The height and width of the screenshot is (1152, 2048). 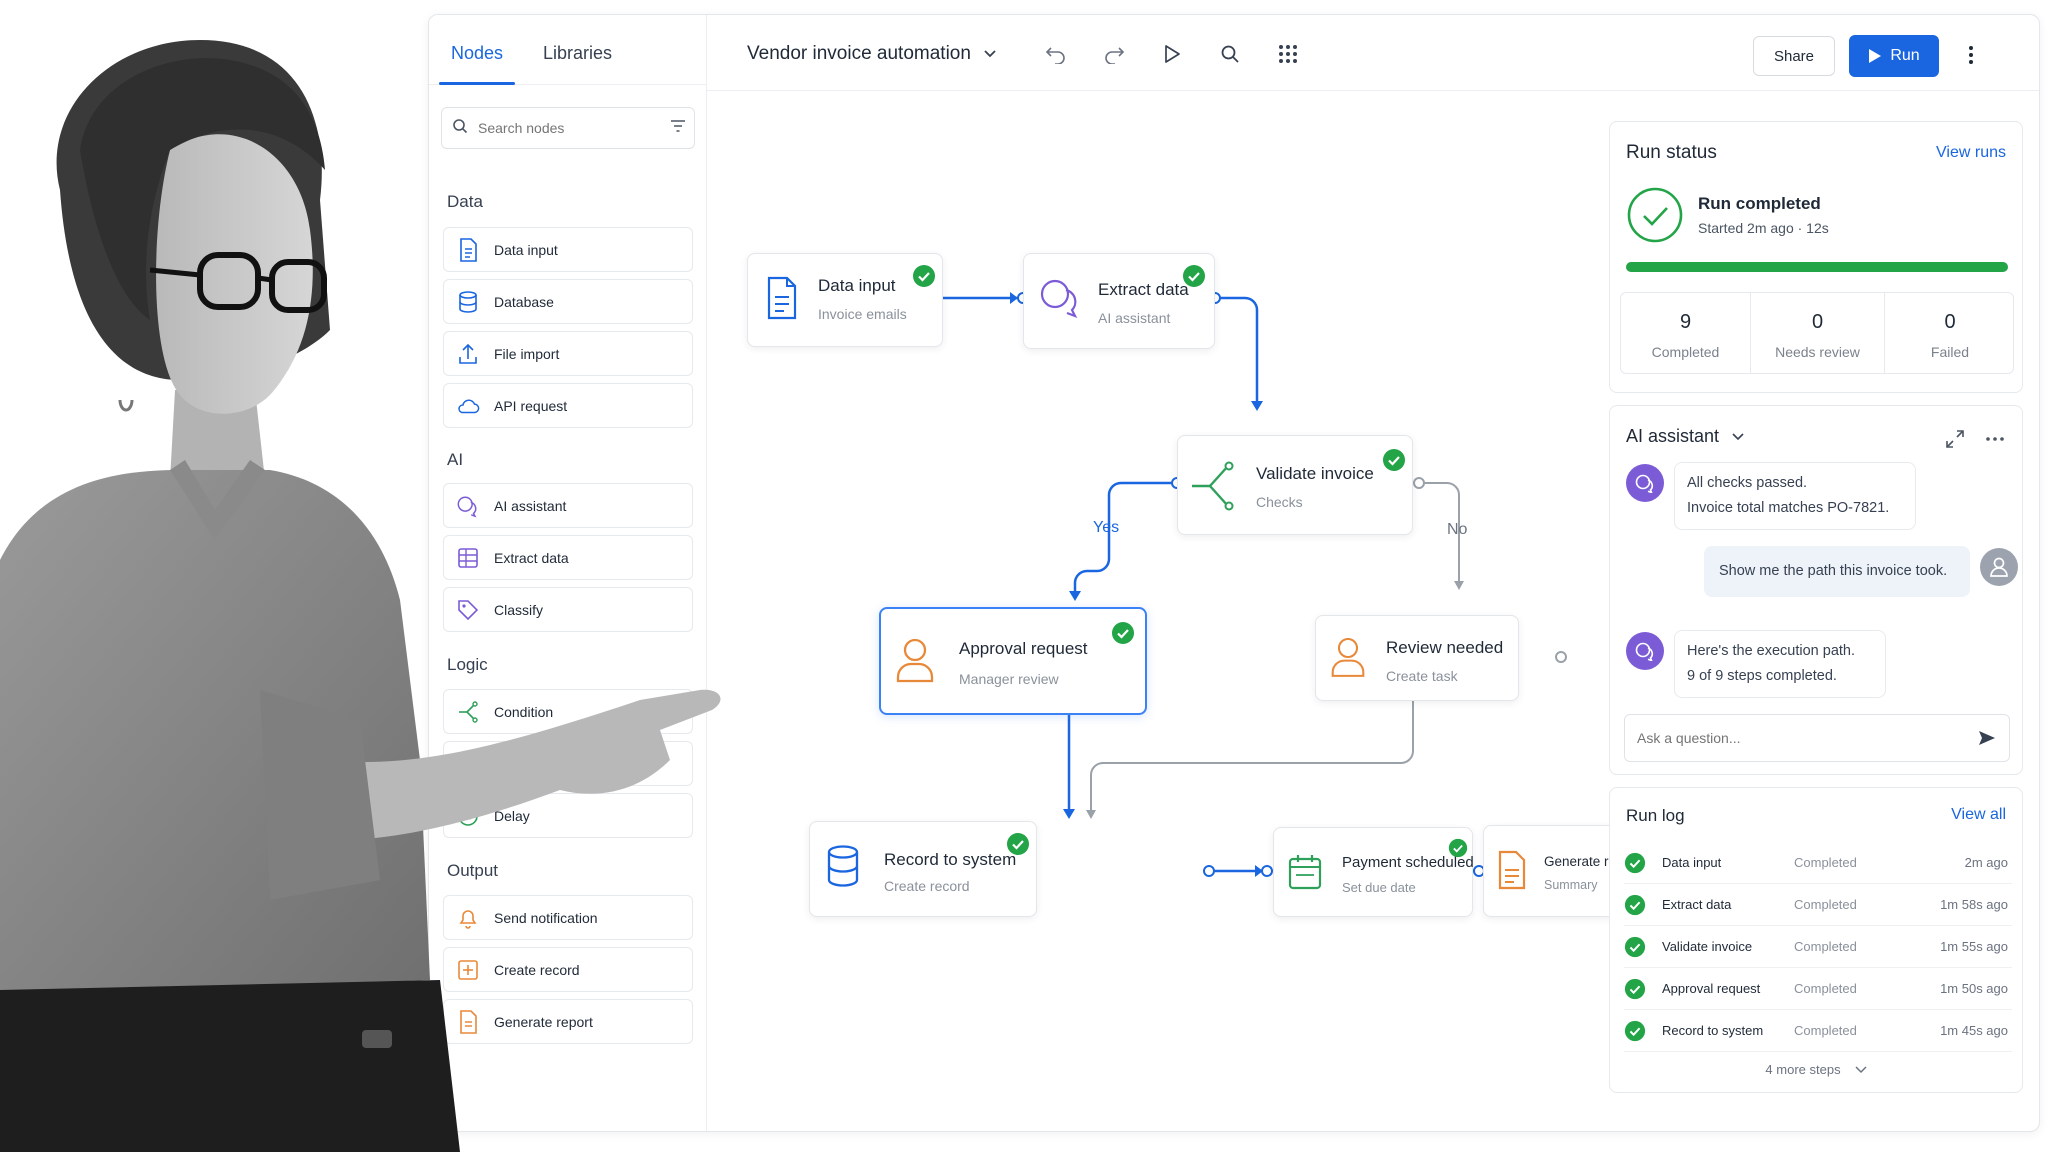 What do you see at coordinates (1697, 904) in the screenshot?
I see `log-step-name: Extract data` at bounding box center [1697, 904].